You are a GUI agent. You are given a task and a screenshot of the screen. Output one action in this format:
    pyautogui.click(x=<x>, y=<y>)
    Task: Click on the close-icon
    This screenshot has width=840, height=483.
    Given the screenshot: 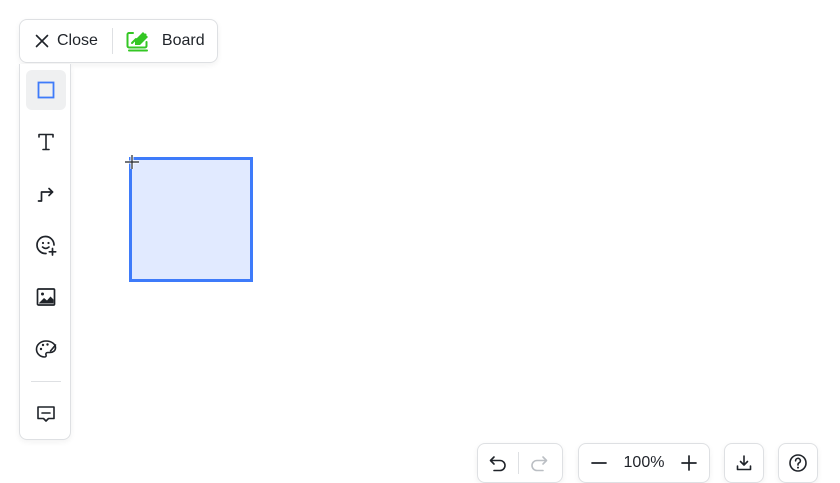 What is the action you would take?
    pyautogui.click(x=42, y=41)
    